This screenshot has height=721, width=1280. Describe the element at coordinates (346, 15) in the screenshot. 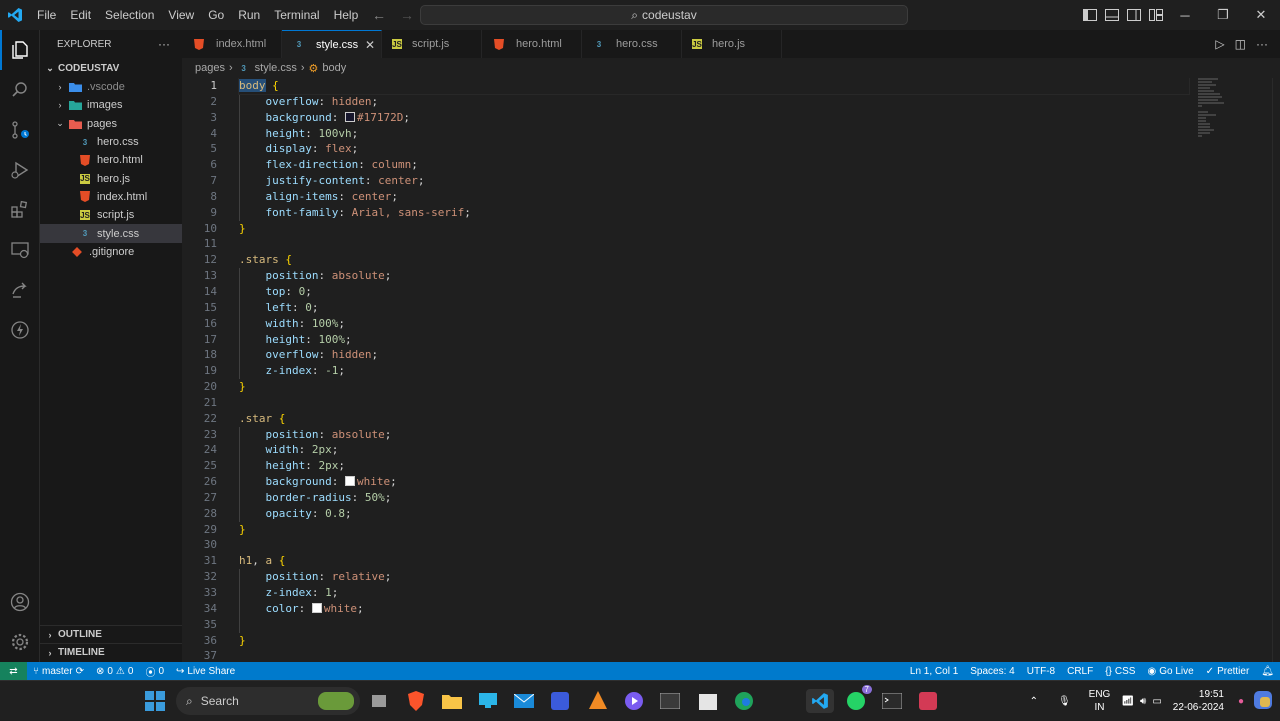

I see `menu-help: Help` at that location.